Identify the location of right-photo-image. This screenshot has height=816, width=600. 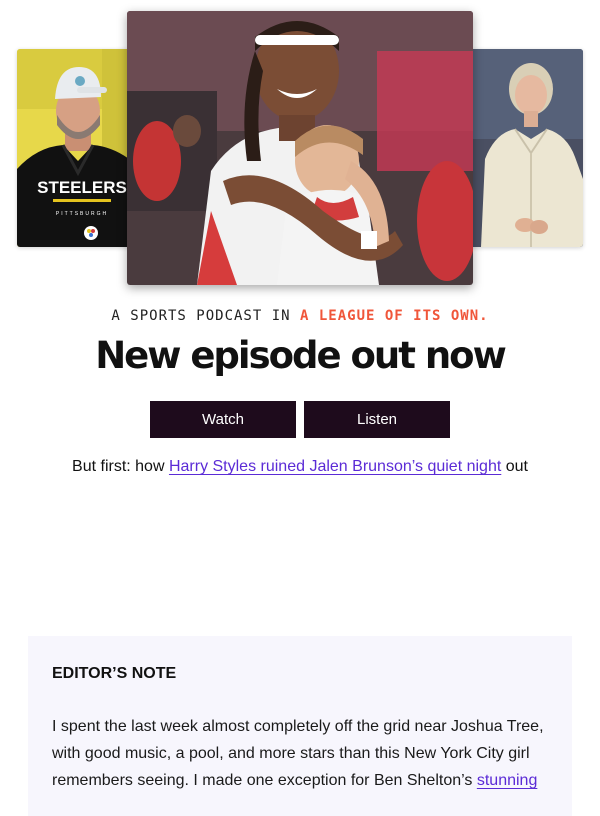
(519, 148).